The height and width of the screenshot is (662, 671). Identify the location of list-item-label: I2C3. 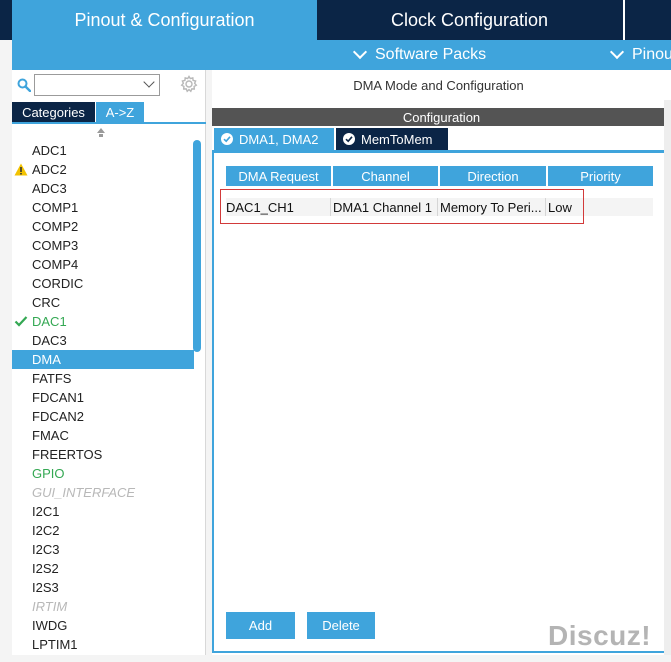
(46, 549).